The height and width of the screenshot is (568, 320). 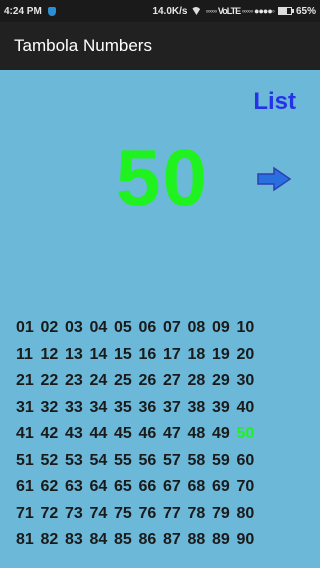 What do you see at coordinates (196, 540) in the screenshot?
I see `number-cell: 88` at bounding box center [196, 540].